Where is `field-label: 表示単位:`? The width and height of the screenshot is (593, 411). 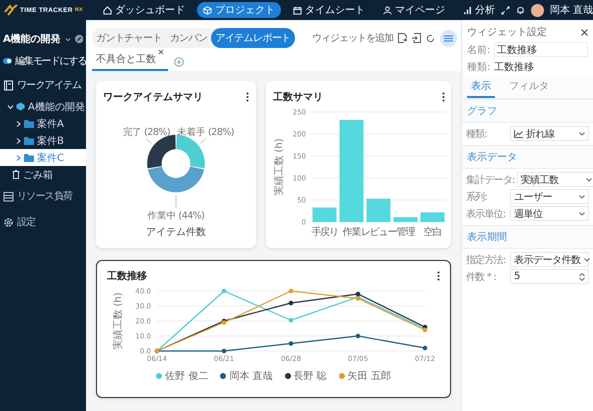
field-label: 表示単位: is located at coordinates (486, 214).